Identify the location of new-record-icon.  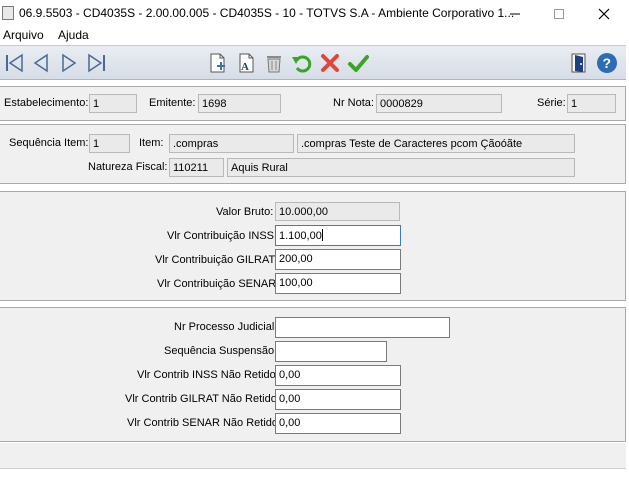
(218, 63).